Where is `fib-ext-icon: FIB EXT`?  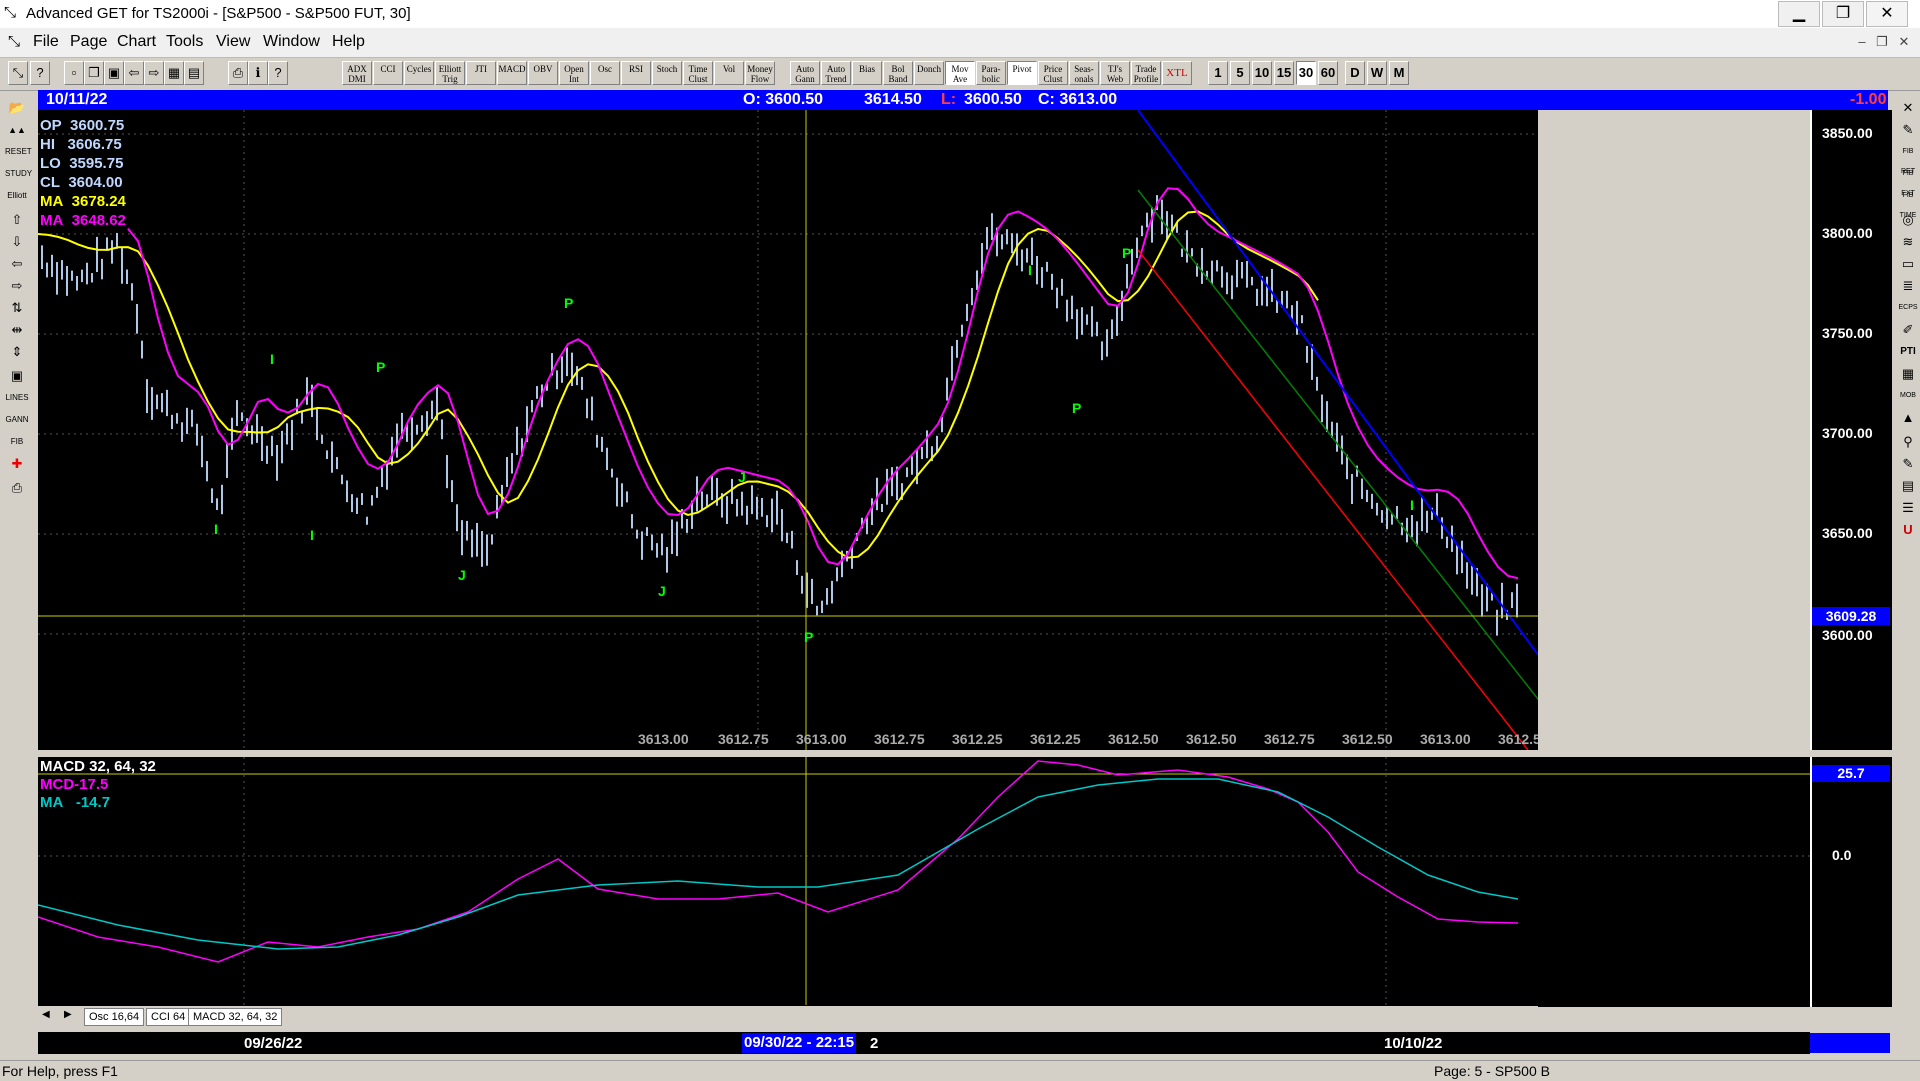
fib-ext-icon: FIB EXT is located at coordinates (1908, 180).